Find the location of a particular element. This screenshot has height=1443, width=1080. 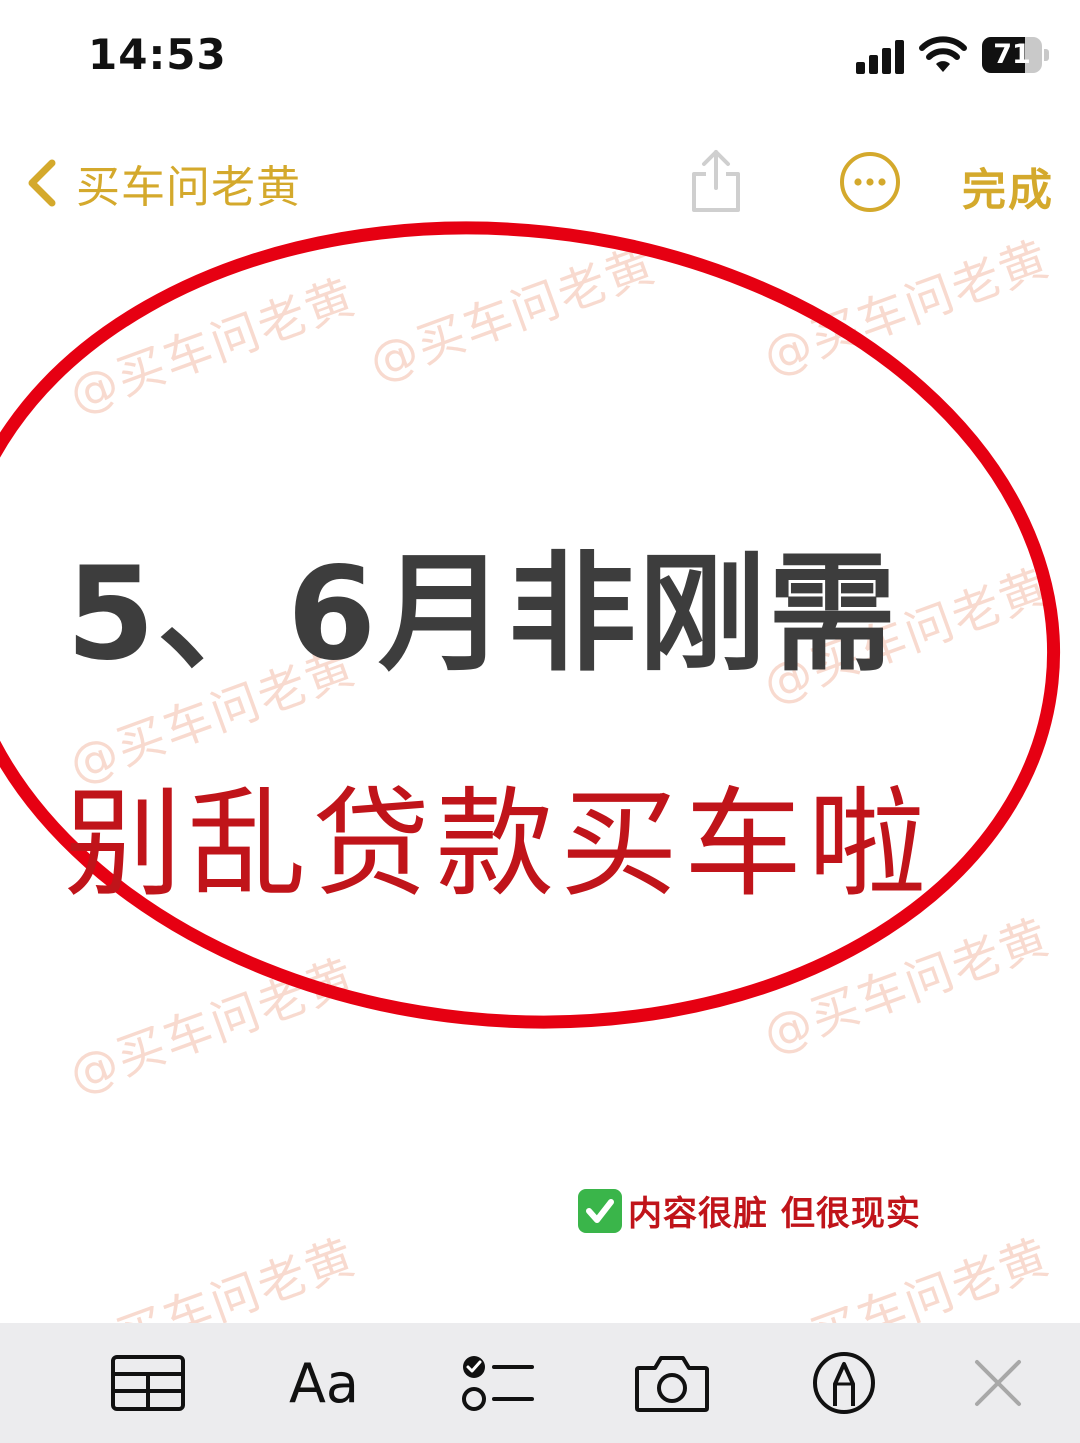

note-caption: 内容很脏 但很现实 is located at coordinates (774, 1214).